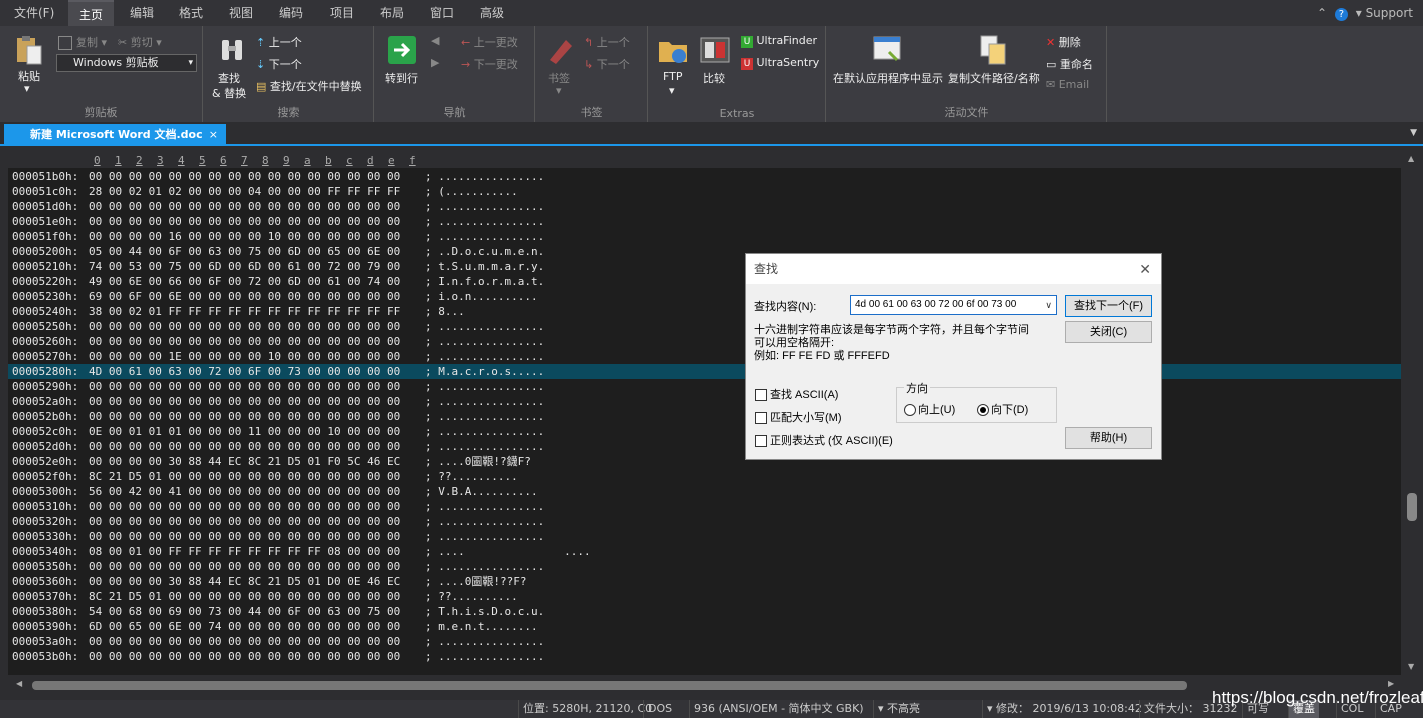 The height and width of the screenshot is (718, 1423). I want to click on find-input: 4d 00 61 00 63 00 72 00 6f 00 73 00 ∨, so click(953, 305).